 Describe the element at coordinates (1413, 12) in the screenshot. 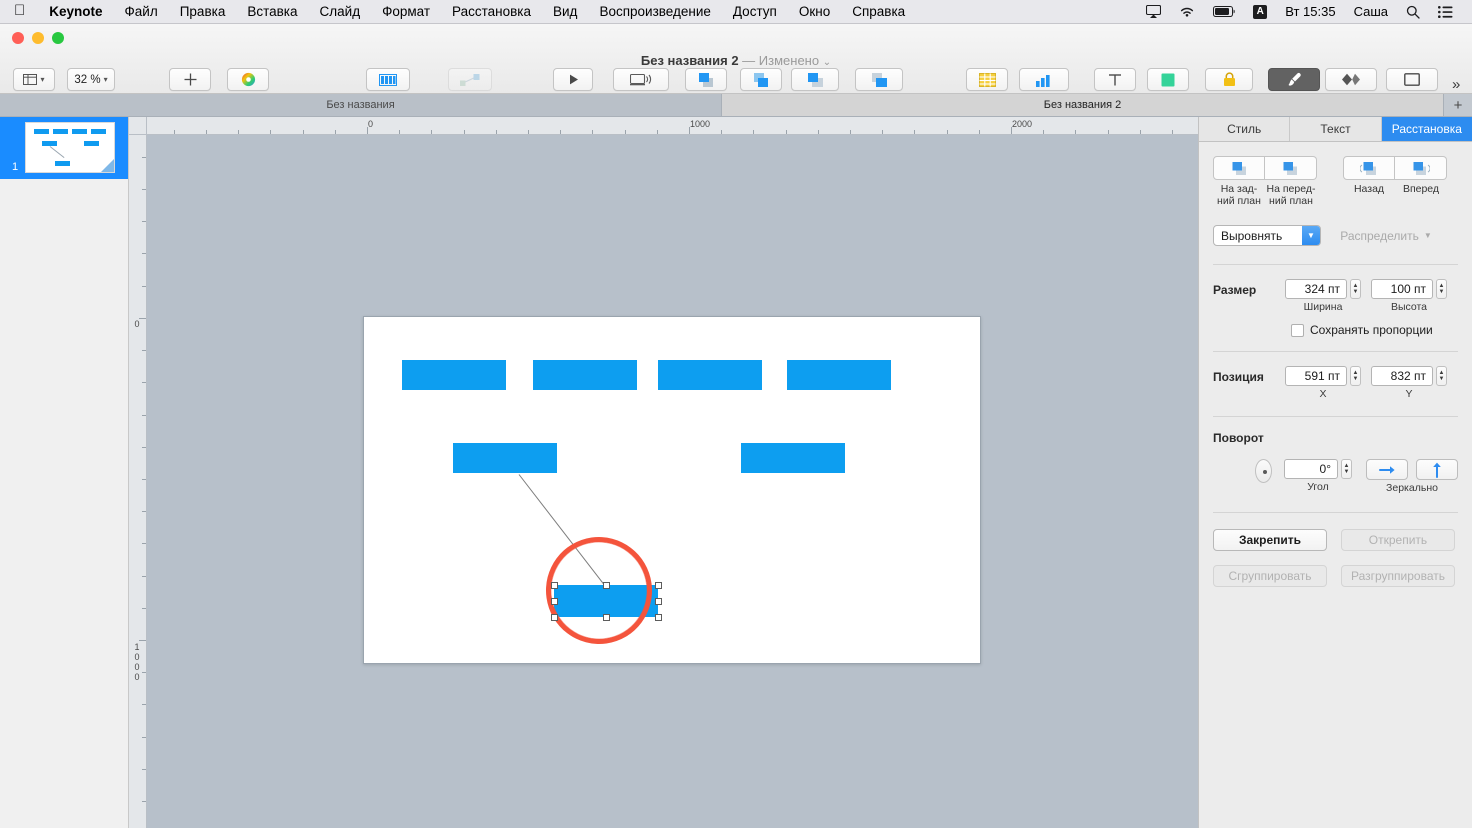

I see `search-icon` at that location.